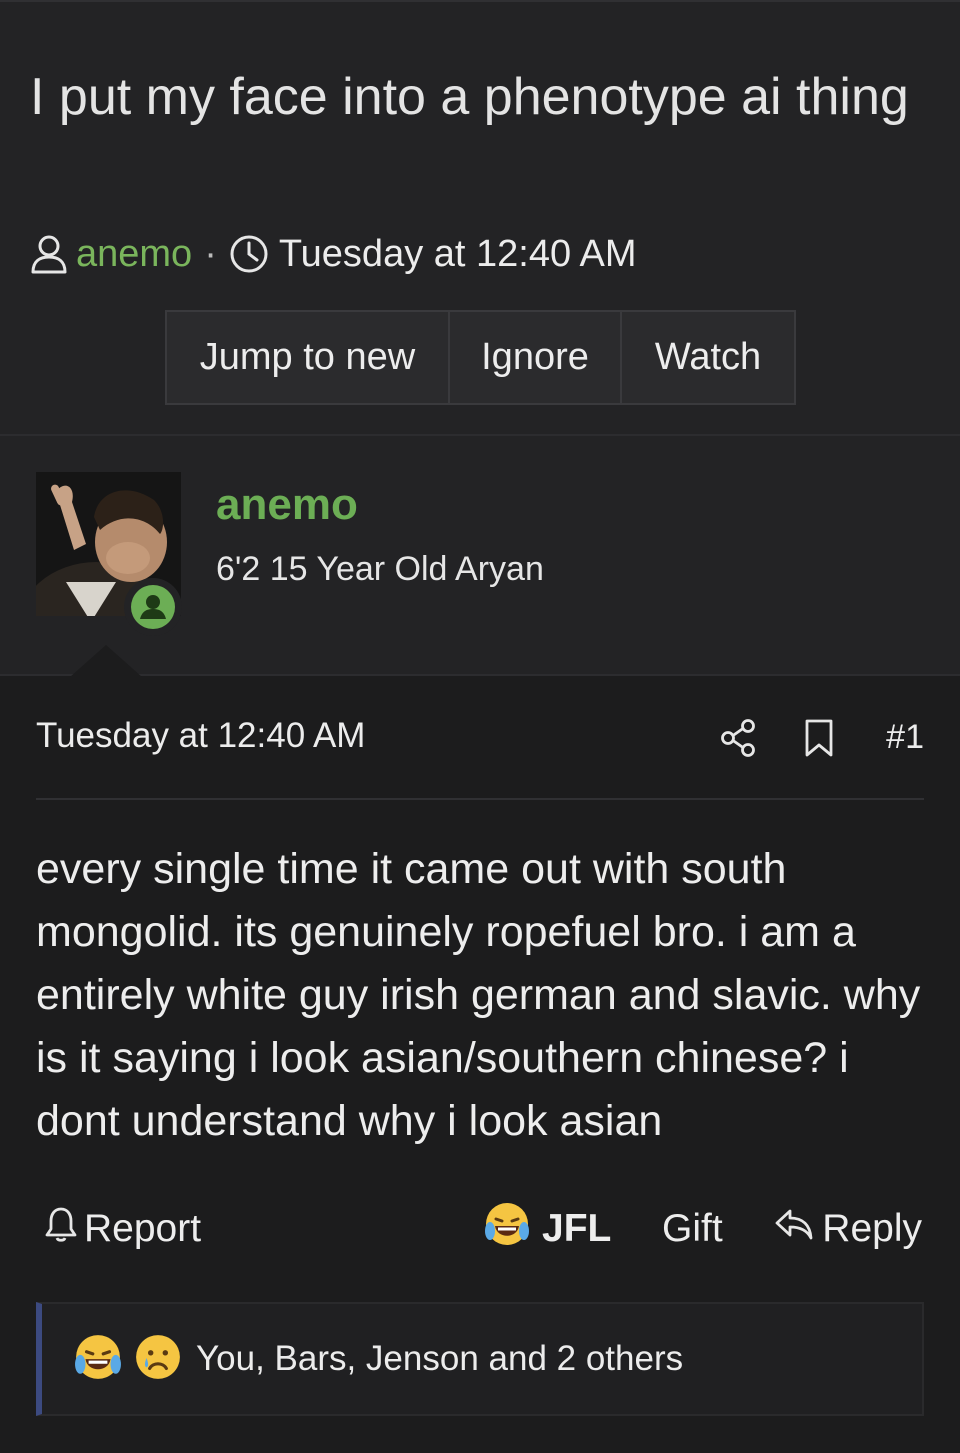 The height and width of the screenshot is (1453, 960). I want to click on sad-crying-emoji, so click(158, 1359).